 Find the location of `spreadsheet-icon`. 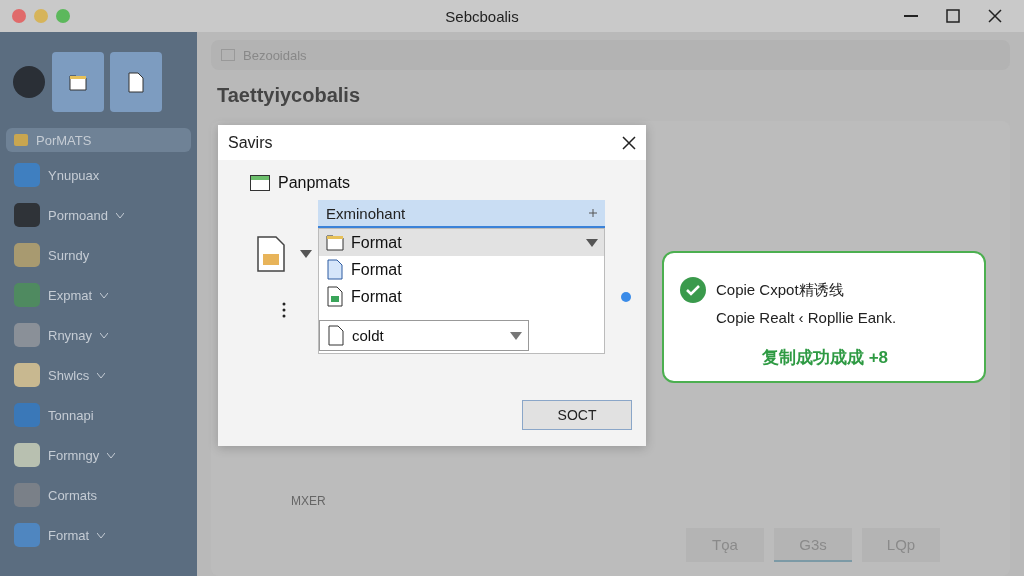

spreadsheet-icon is located at coordinates (335, 296).